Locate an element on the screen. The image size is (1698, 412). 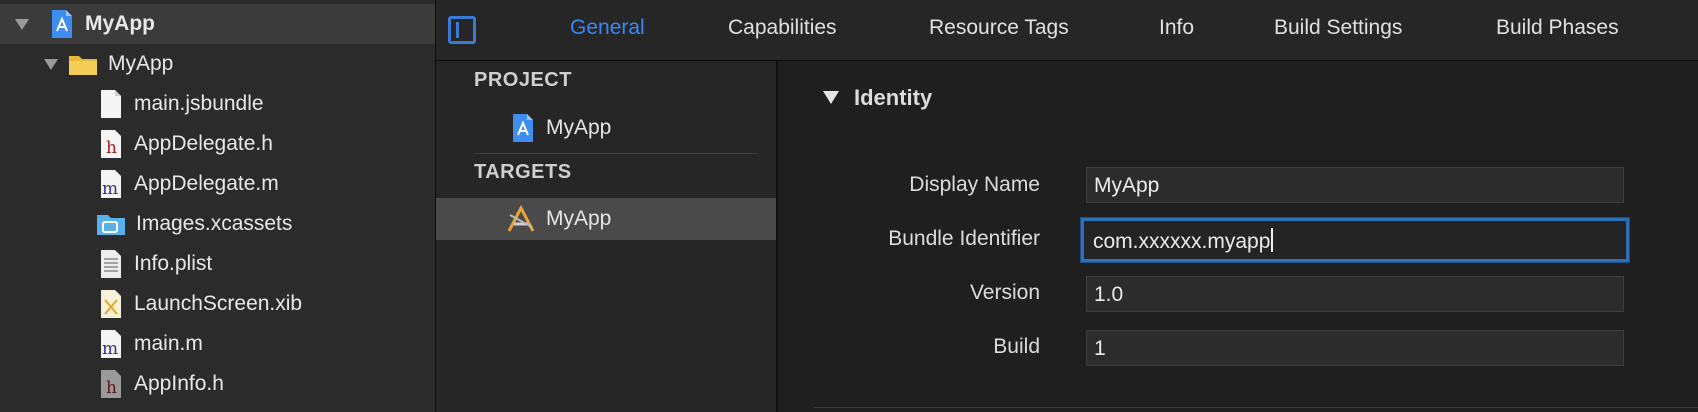
build-label: Build is located at coordinates (1016, 346).